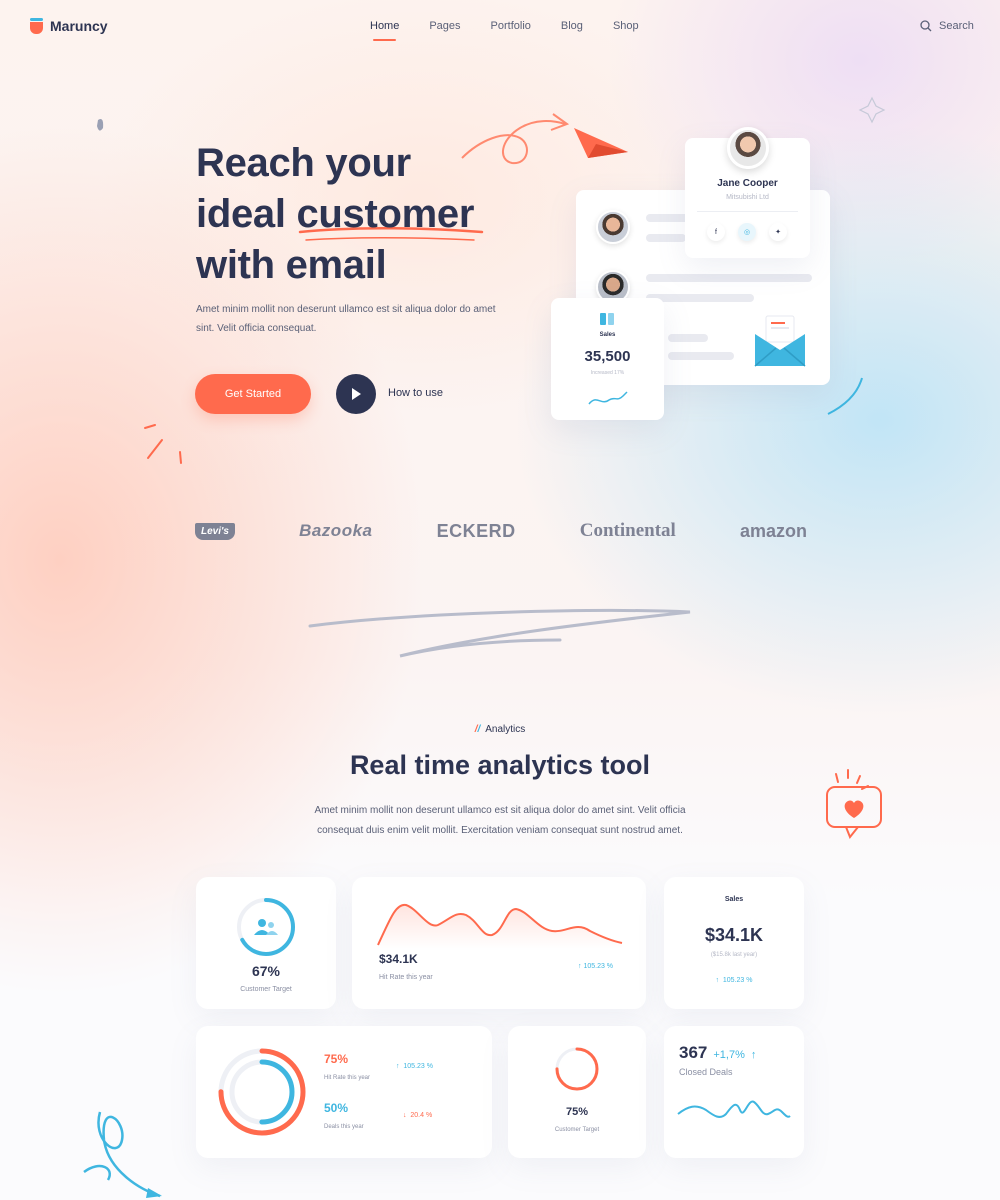 This screenshot has width=1000, height=1200. What do you see at coordinates (253, 394) in the screenshot?
I see `get-started-button: Get Started` at bounding box center [253, 394].